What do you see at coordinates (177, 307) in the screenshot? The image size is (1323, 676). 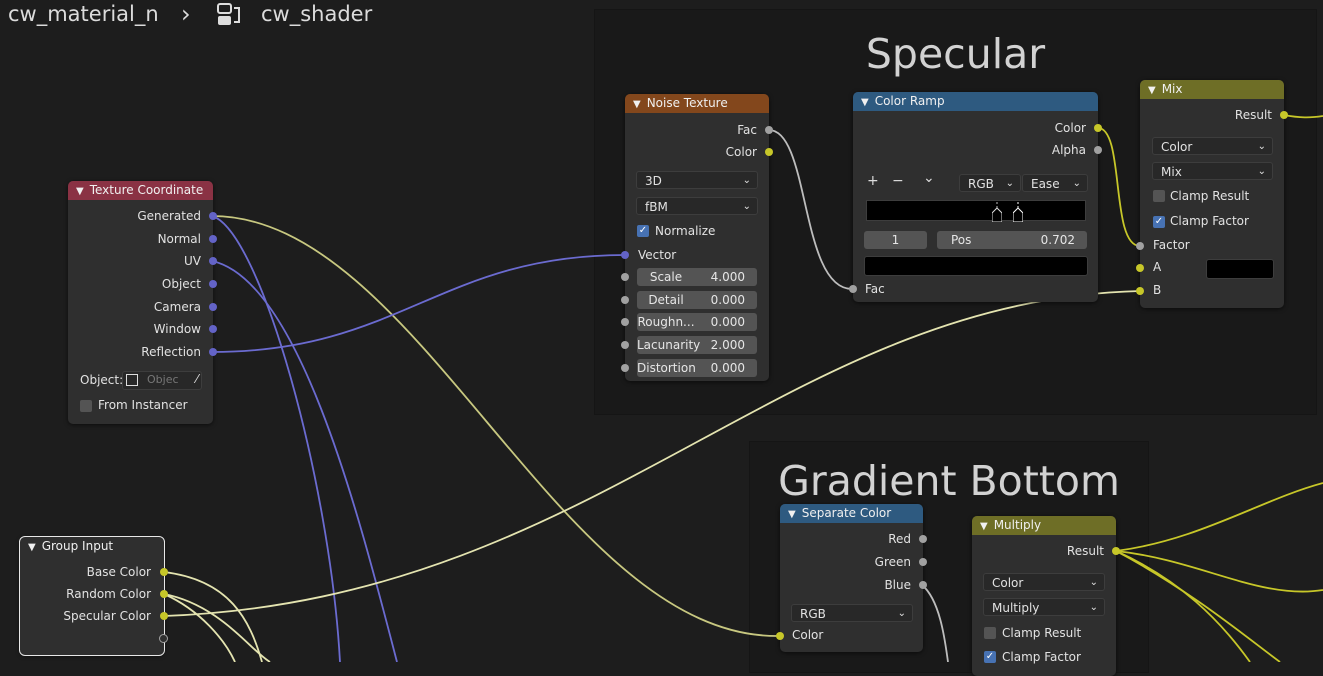 I see `output-camera: Camera` at bounding box center [177, 307].